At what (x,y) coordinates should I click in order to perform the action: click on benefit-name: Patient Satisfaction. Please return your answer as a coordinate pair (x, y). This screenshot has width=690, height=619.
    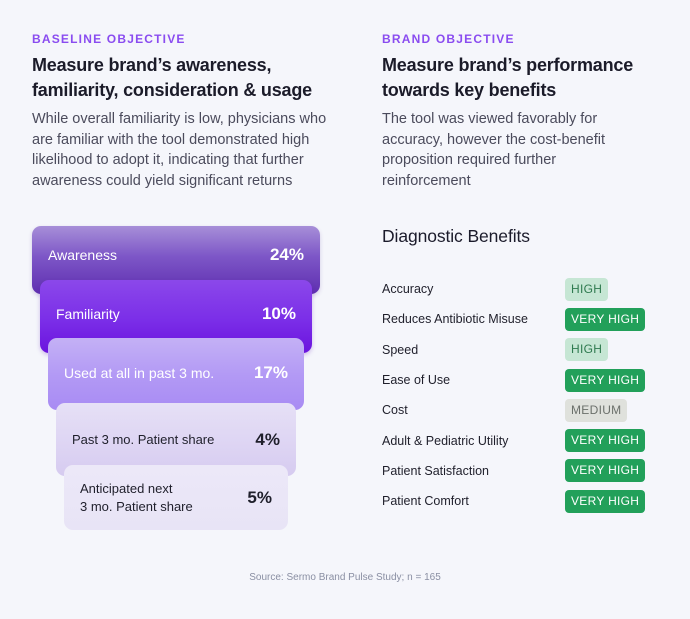
    Looking at the image, I should click on (436, 470).